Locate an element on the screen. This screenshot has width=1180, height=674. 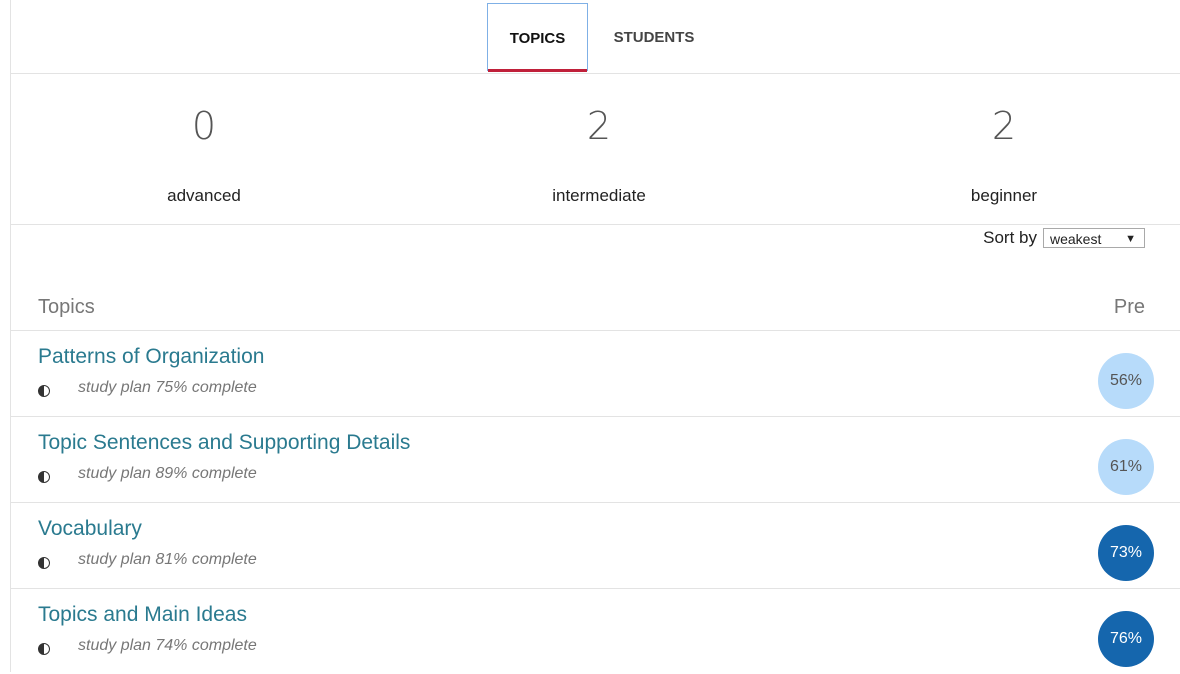
study-plan-progress: study plan 89% complete is located at coordinates (167, 473).